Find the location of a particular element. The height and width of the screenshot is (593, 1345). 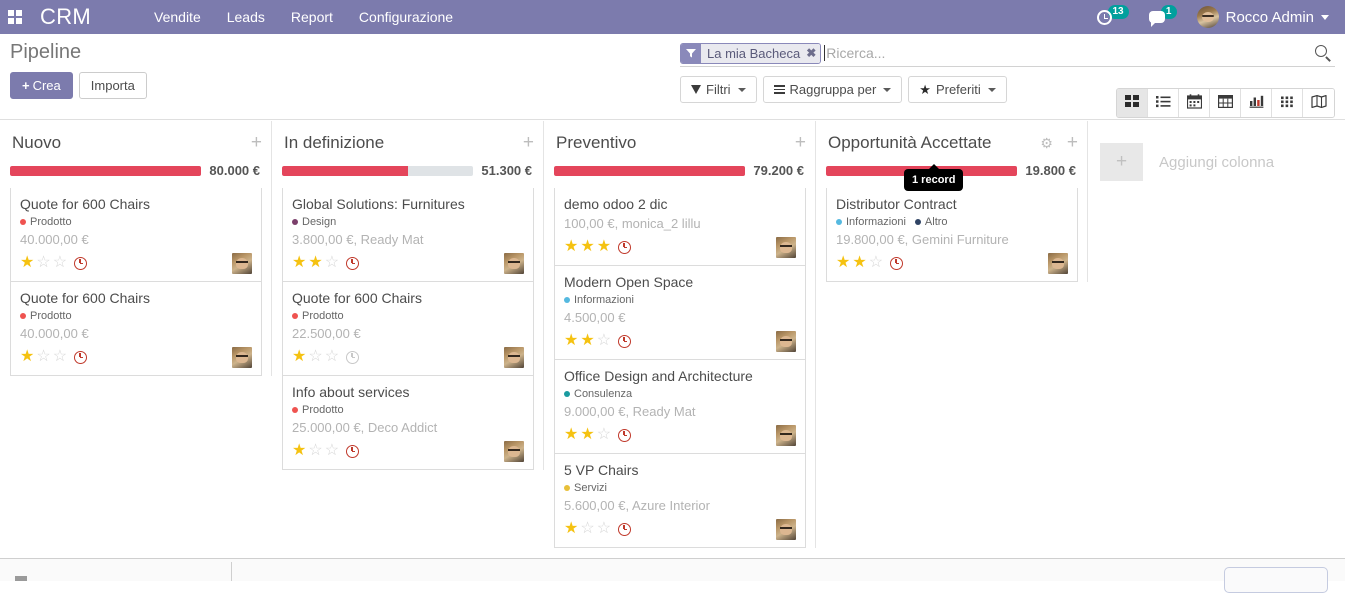

group-by-dropdown: Raggruppa per is located at coordinates (833, 89).